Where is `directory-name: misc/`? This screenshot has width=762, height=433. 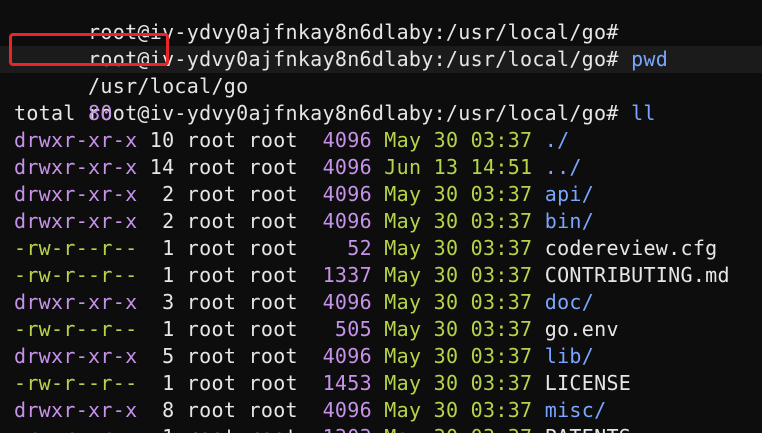 directory-name: misc/ is located at coordinates (575, 410).